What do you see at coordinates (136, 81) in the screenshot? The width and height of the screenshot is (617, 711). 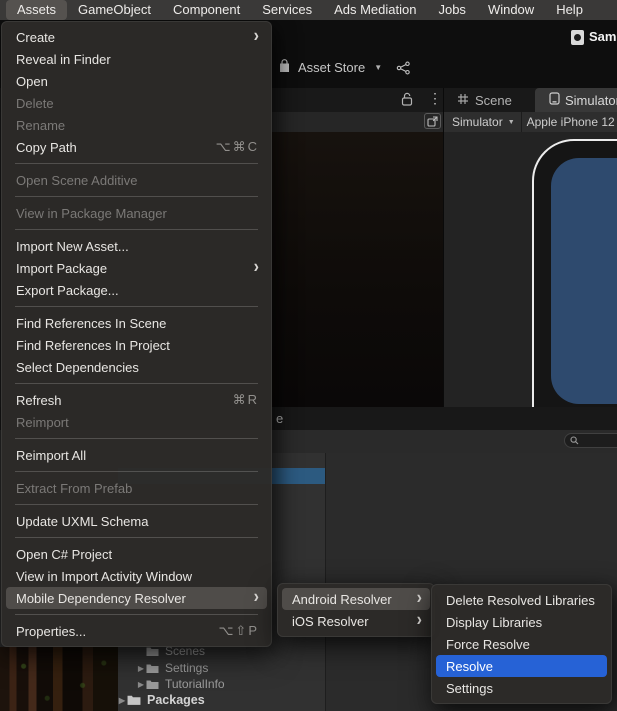 I see `menu-item-open: Open` at bounding box center [136, 81].